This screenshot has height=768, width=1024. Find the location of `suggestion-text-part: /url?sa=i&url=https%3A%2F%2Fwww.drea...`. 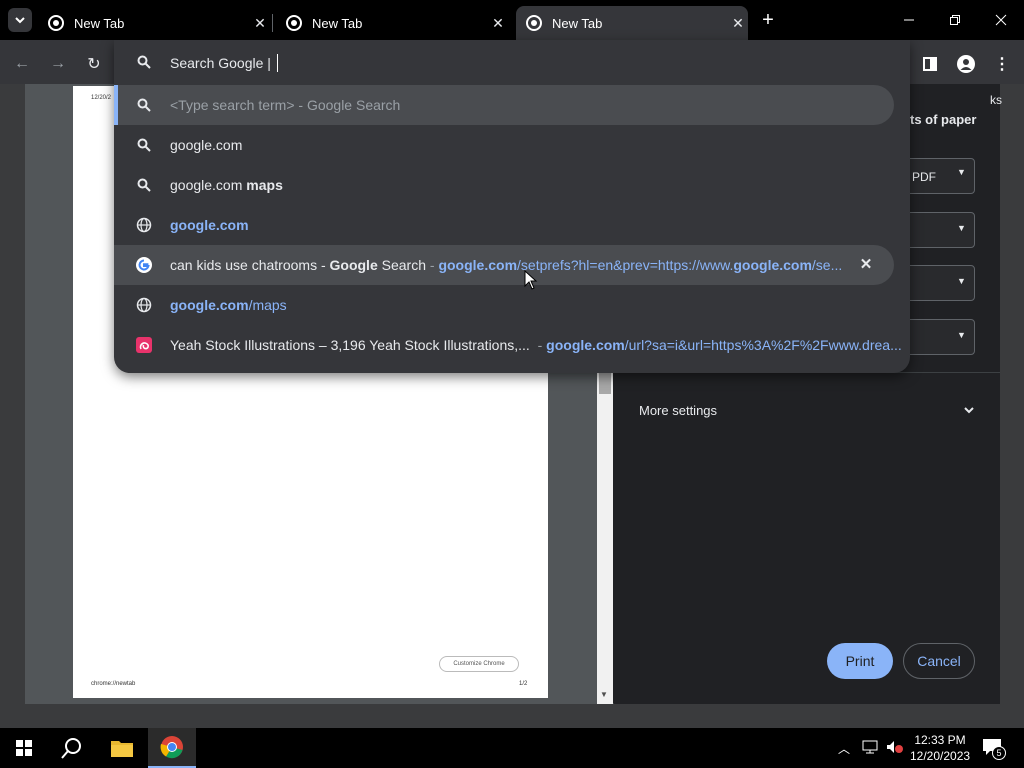

suggestion-text-part: /url?sa=i&url=https%3A%2F%2Fwww.drea... is located at coordinates (763, 345).